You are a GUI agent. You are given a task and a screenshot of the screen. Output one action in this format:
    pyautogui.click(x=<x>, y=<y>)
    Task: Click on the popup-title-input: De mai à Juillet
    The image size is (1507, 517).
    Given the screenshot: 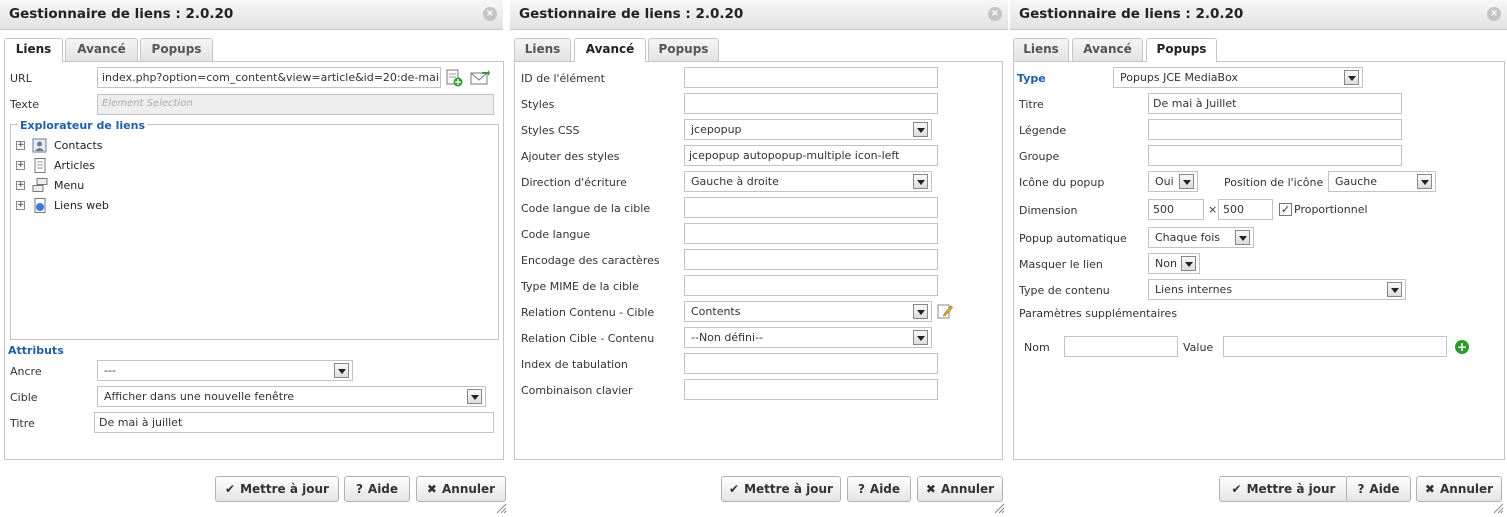 What is the action you would take?
    pyautogui.click(x=1275, y=103)
    